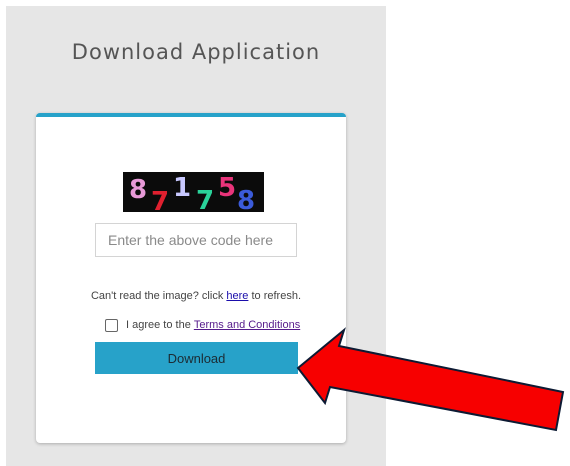  I want to click on arrow-shape, so click(430, 379).